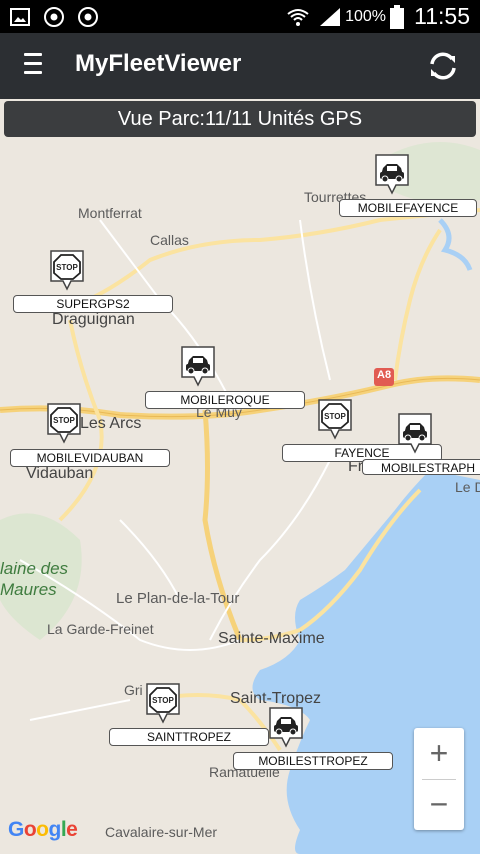  Describe the element at coordinates (189, 737) in the screenshot. I see `vehicle-label: SAINTTROPEZ` at that location.